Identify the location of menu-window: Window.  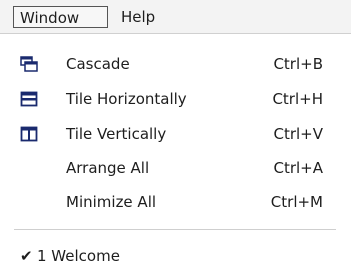
(60, 17).